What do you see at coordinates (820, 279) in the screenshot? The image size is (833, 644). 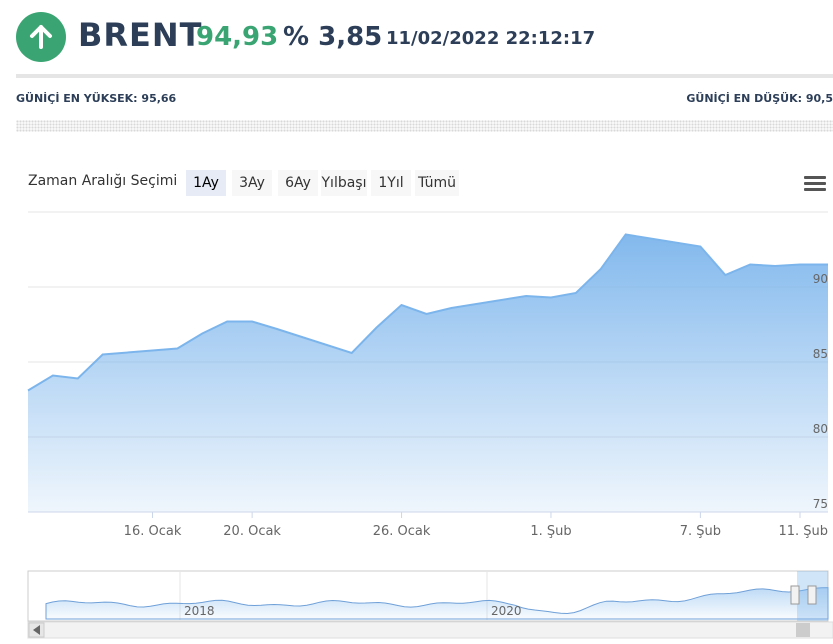 I see `y-tick-label: 90` at bounding box center [820, 279].